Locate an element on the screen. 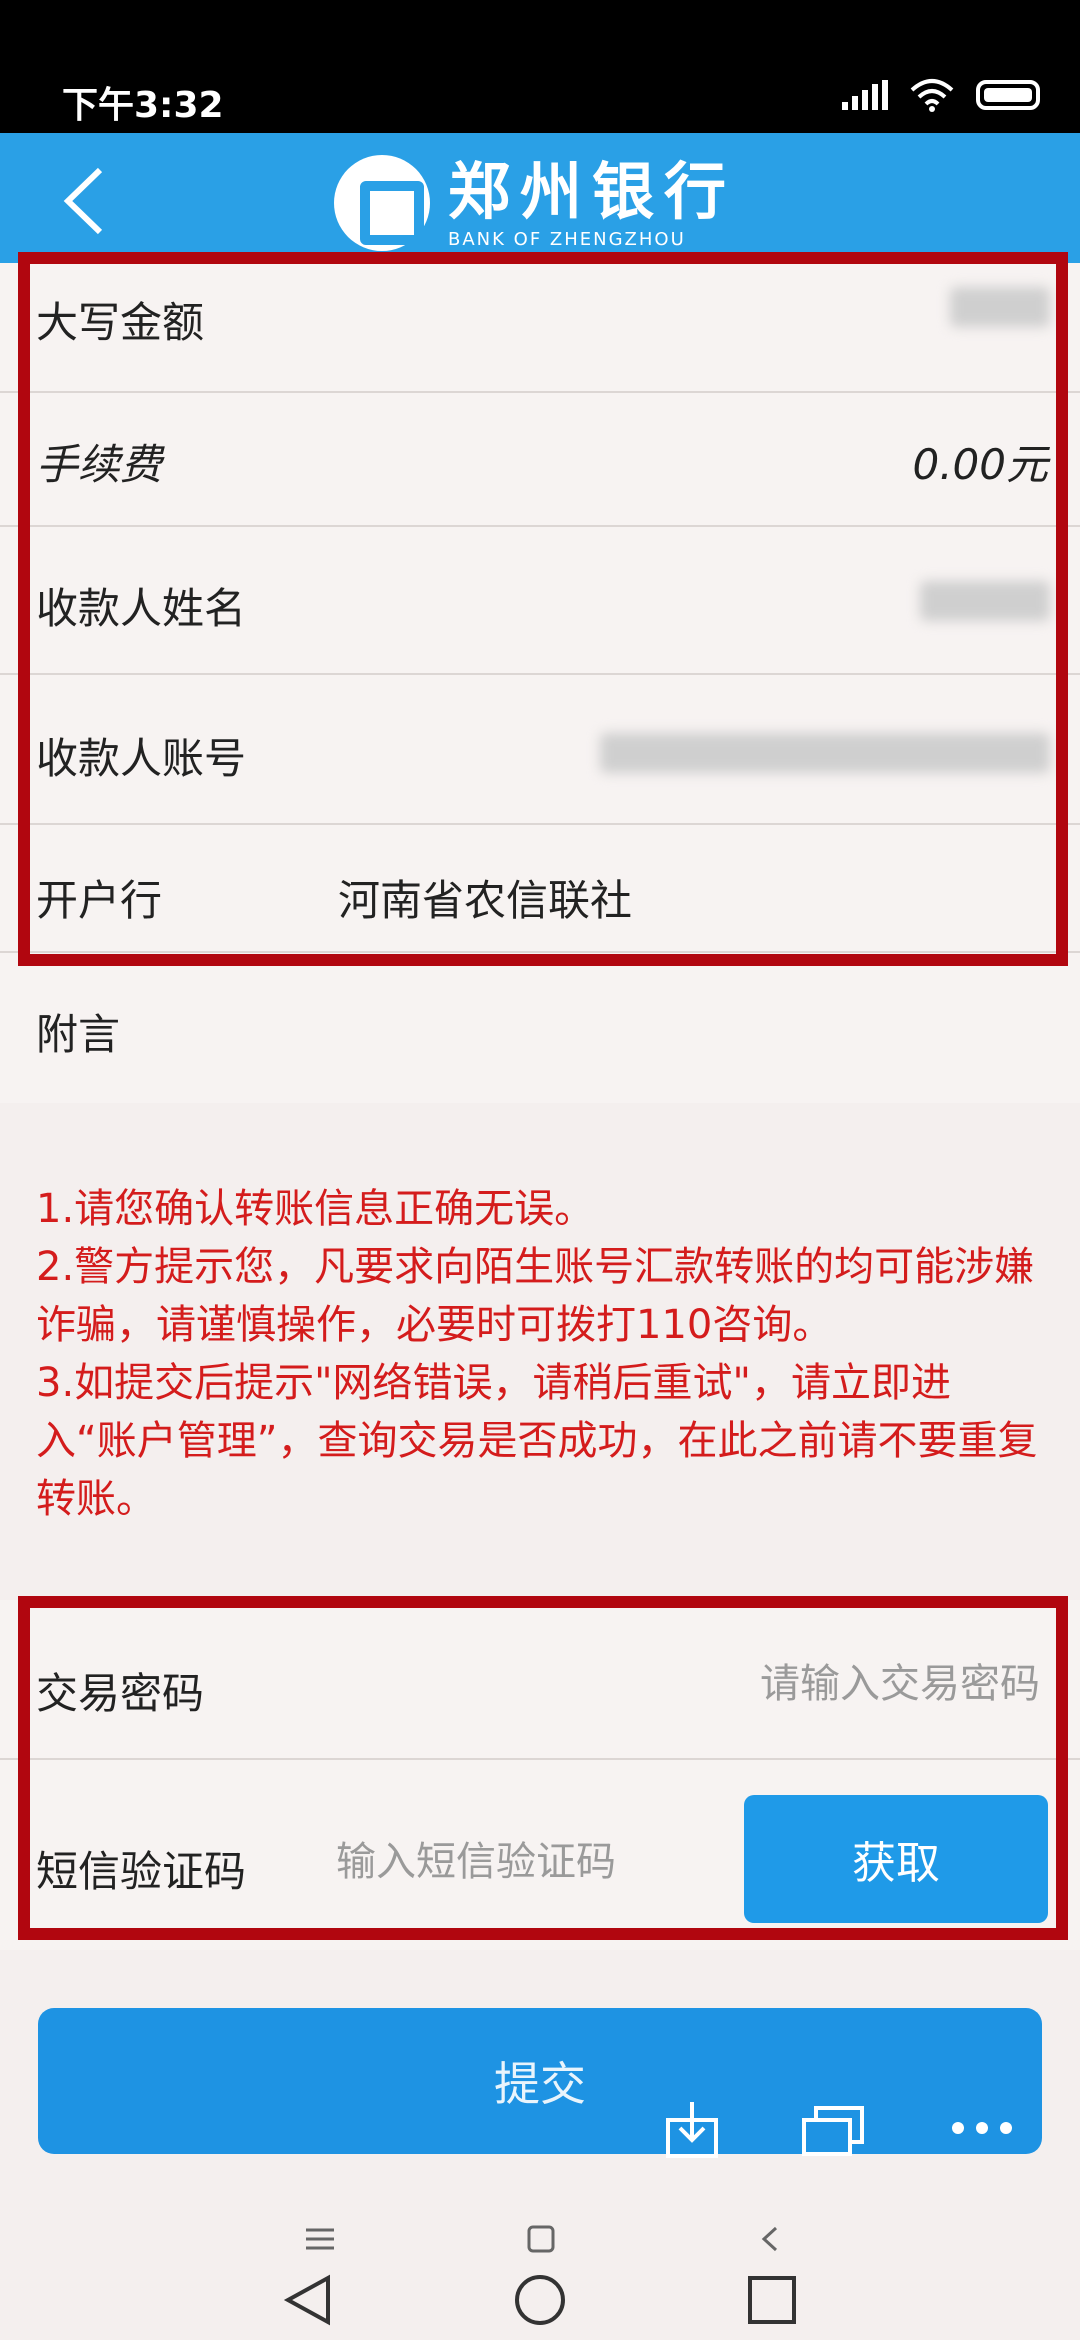 Image resolution: width=1080 pixels, height=2340 pixels. bank-value: 河南省农信联社 is located at coordinates (485, 900).